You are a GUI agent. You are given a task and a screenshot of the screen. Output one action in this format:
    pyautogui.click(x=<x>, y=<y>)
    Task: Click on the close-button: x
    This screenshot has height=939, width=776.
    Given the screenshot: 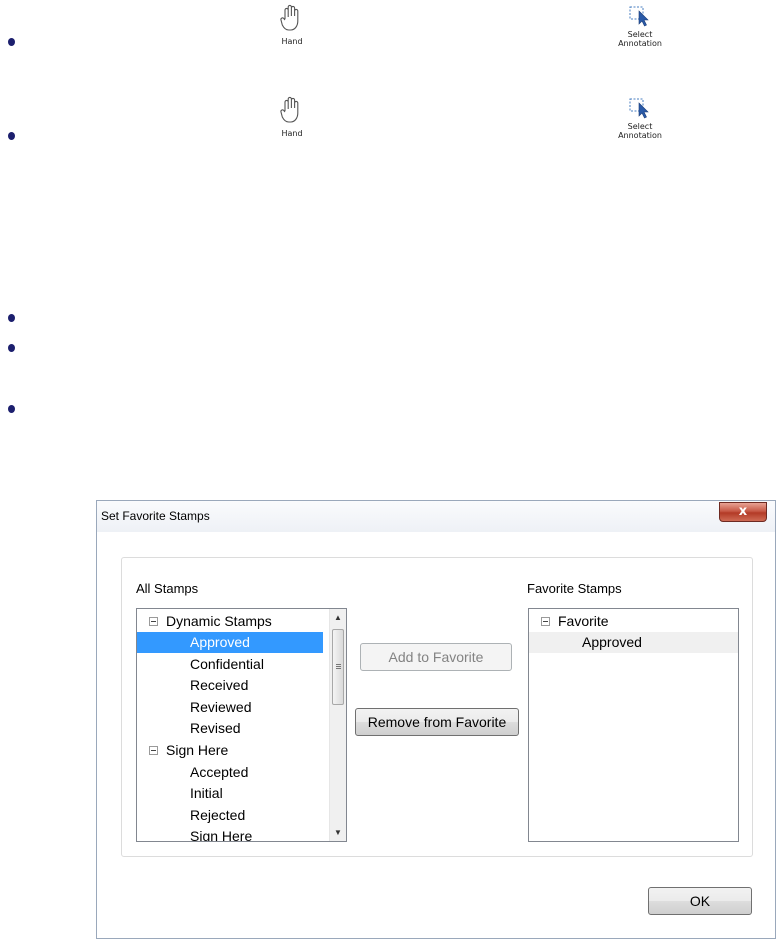 What is the action you would take?
    pyautogui.click(x=743, y=512)
    